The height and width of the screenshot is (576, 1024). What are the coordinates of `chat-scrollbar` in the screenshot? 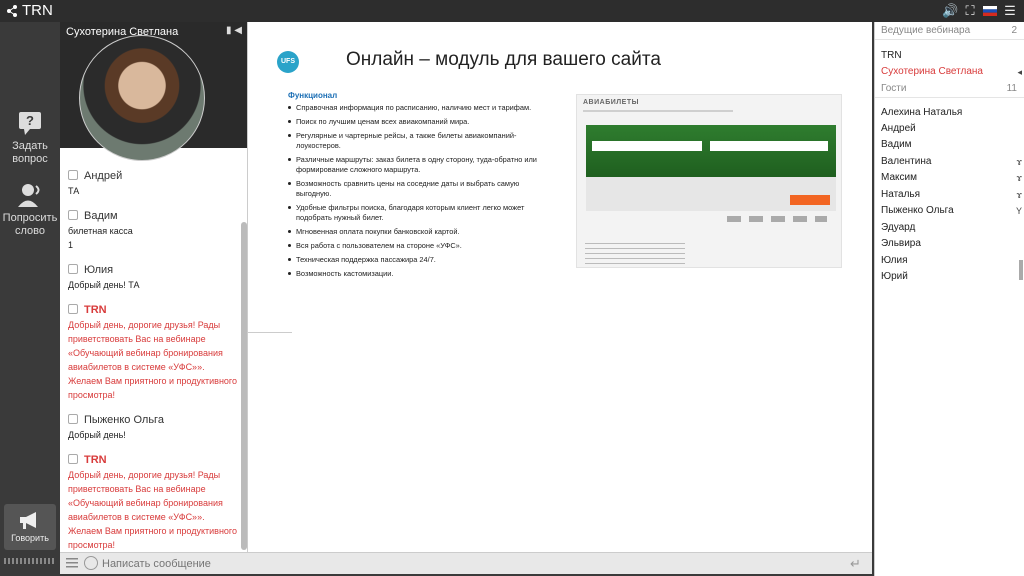 It's located at (244, 386).